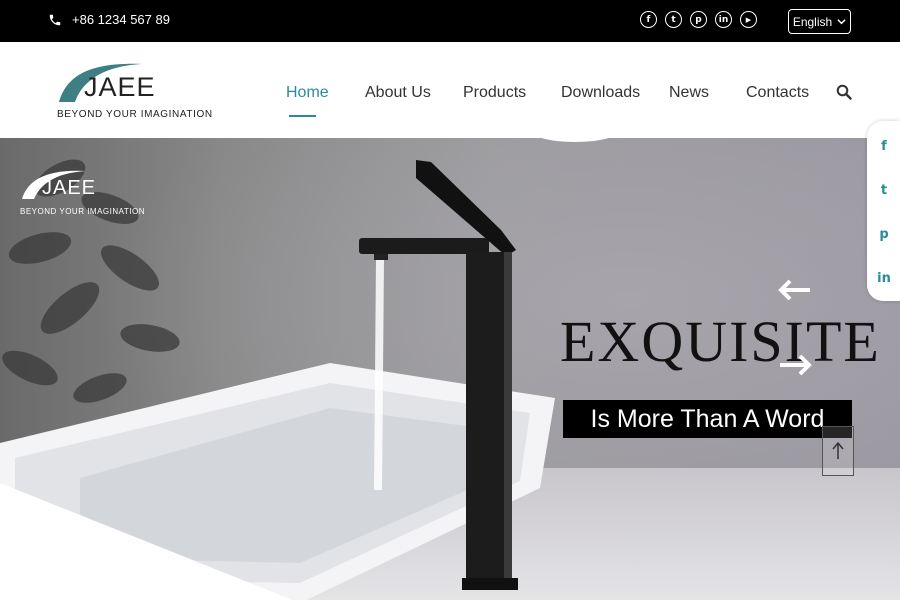 The height and width of the screenshot is (600, 900). Describe the element at coordinates (494, 93) in the screenshot. I see `nav-products: Products` at that location.